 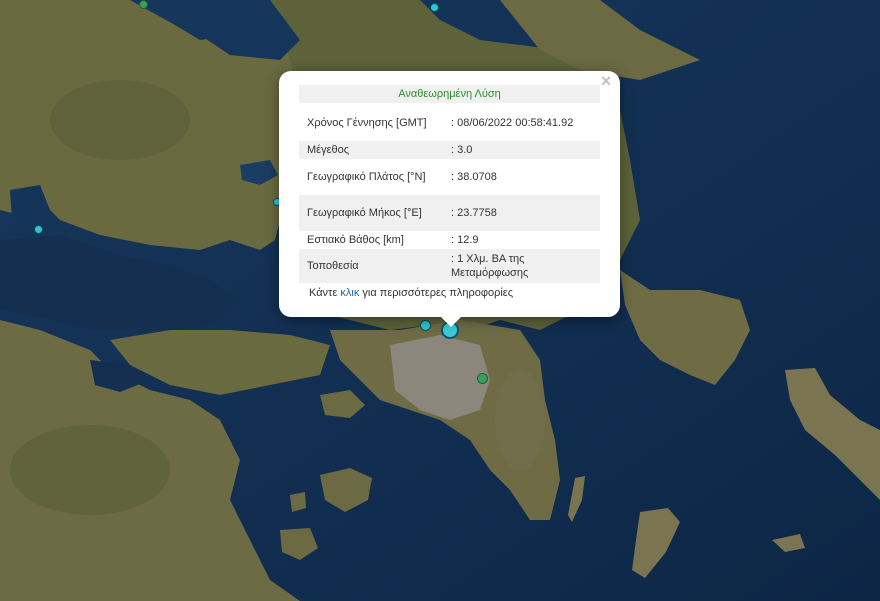 What do you see at coordinates (367, 123) in the screenshot?
I see `row-label: Χρόνος Γέννησης [GMT]` at bounding box center [367, 123].